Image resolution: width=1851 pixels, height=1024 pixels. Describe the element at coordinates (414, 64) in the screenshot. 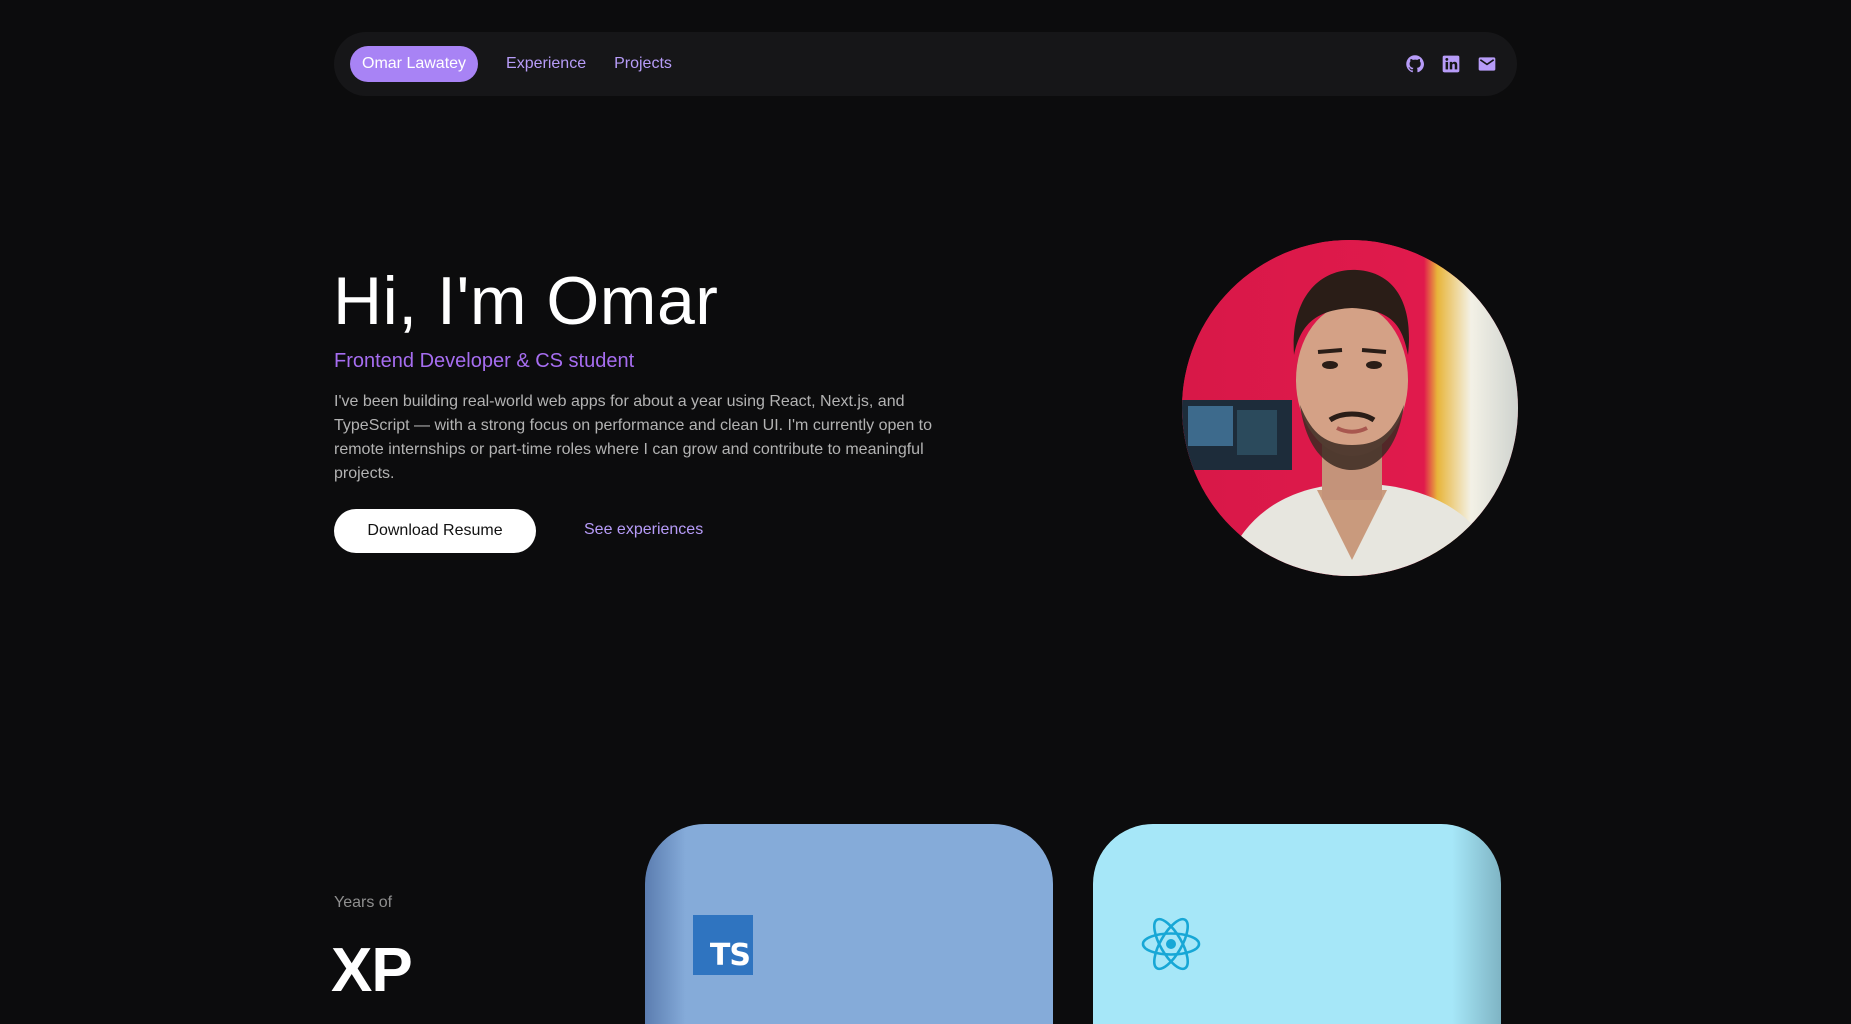

I see `nav-brand-button: Omar Lawatey` at that location.